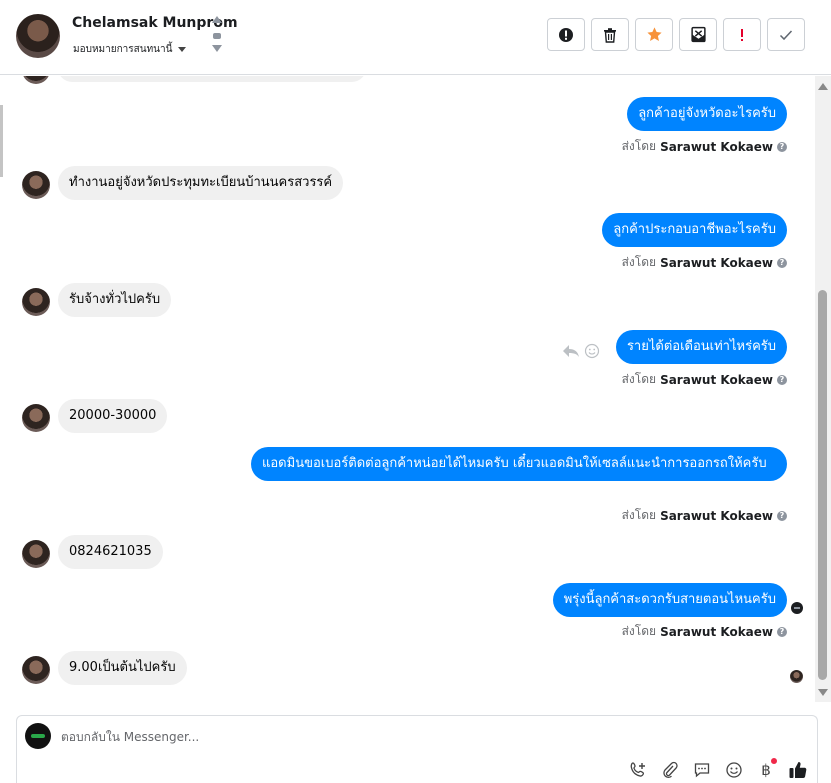  What do you see at coordinates (113, 416) in the screenshot?
I see `message-bubble-incoming: 20000-30000` at bounding box center [113, 416].